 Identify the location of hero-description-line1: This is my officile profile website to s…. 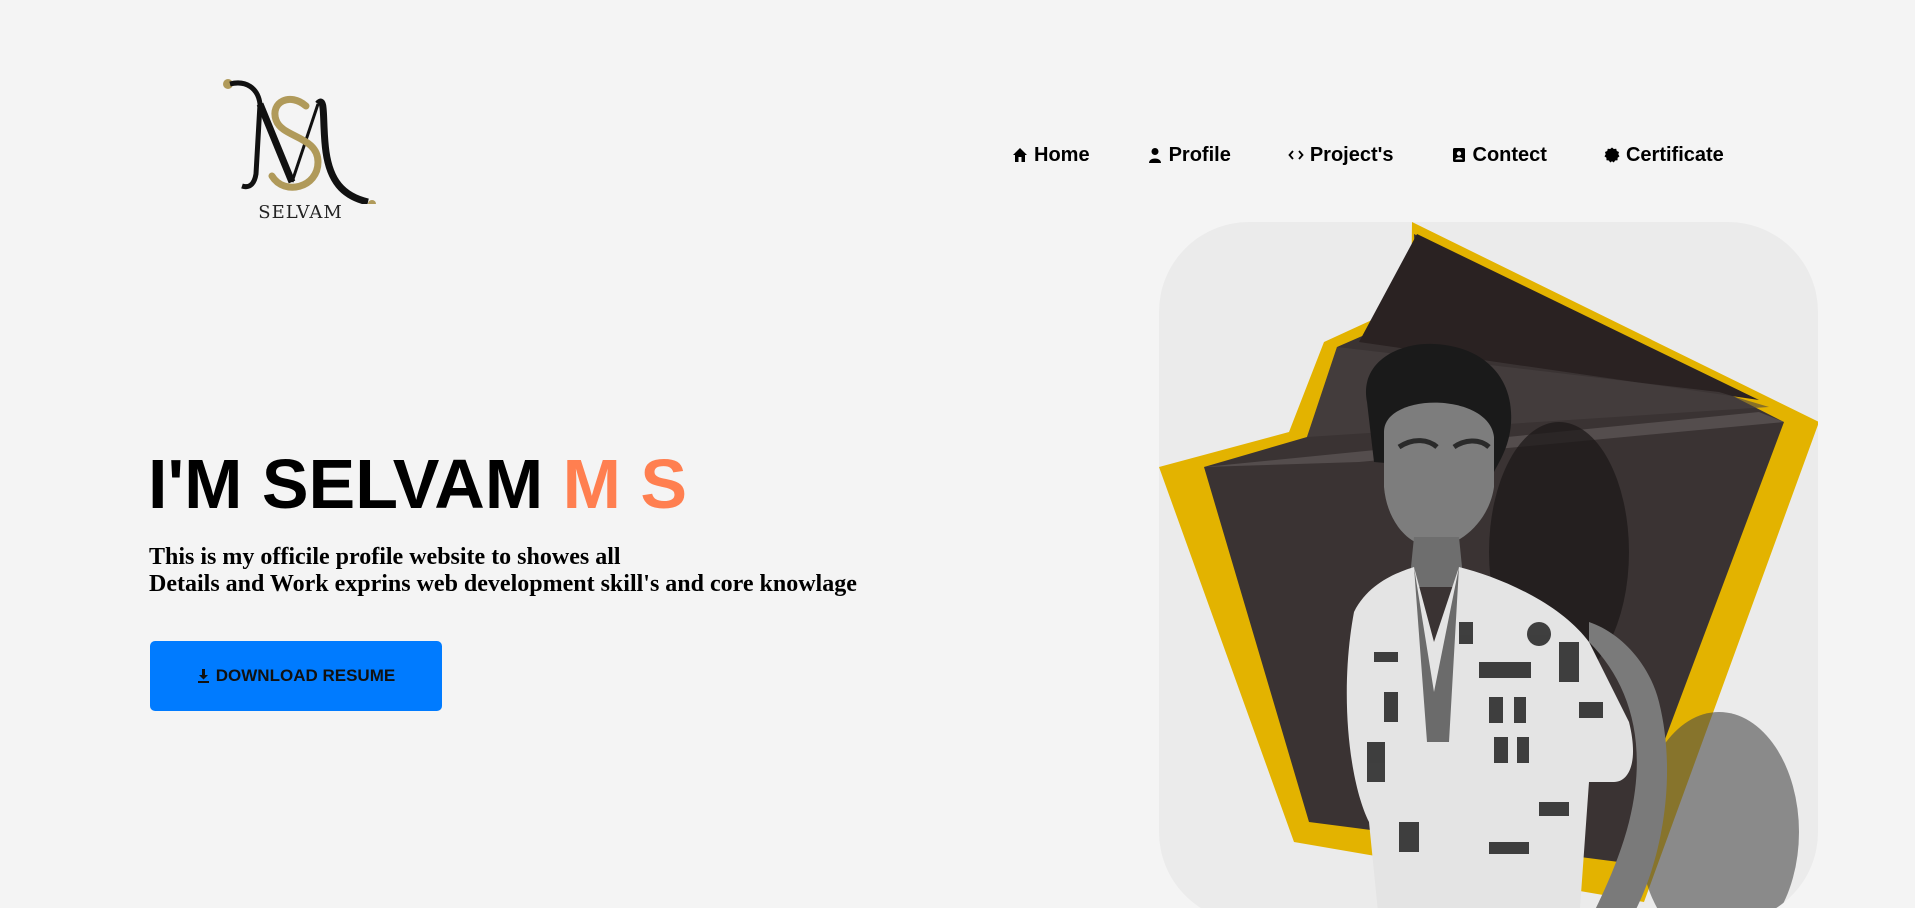
(385, 557).